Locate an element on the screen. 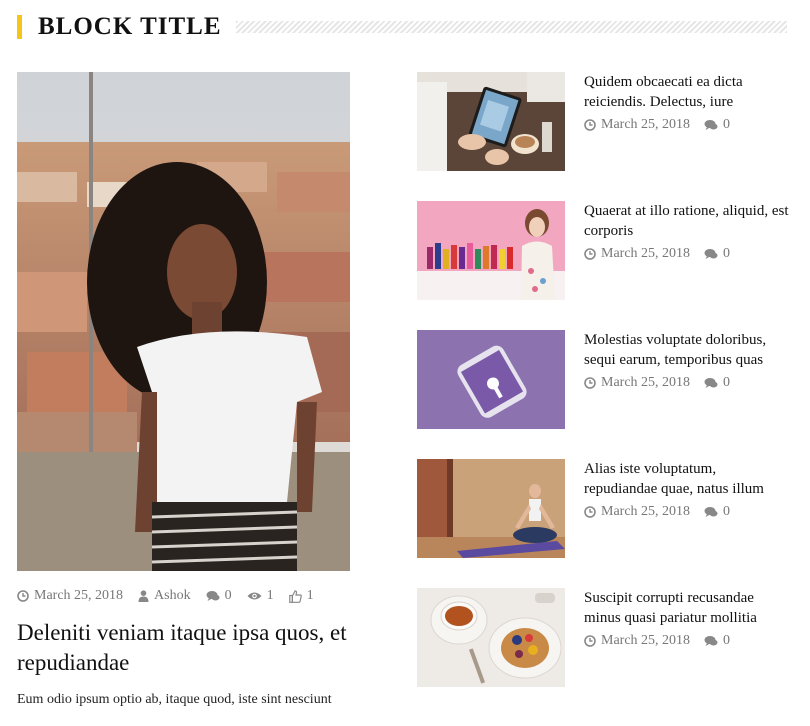 Image resolution: width=810 pixels, height=726 pixels. side-post-image-breakfast is located at coordinates (491, 637).